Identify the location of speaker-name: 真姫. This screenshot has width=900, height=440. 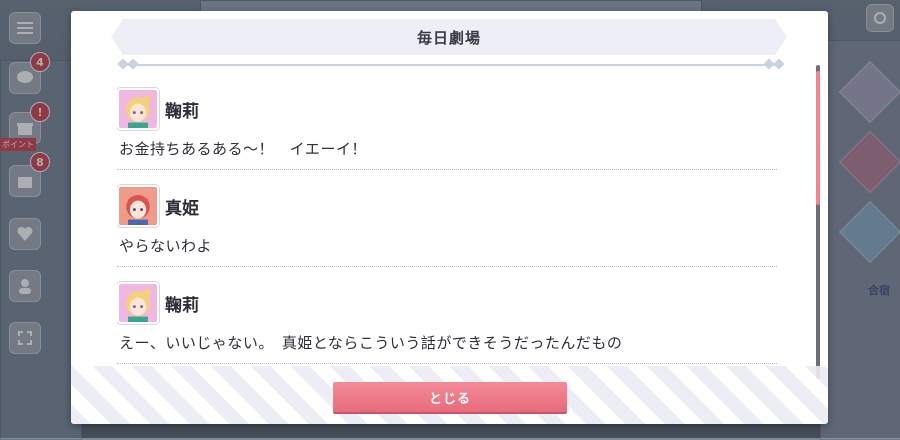
(182, 208).